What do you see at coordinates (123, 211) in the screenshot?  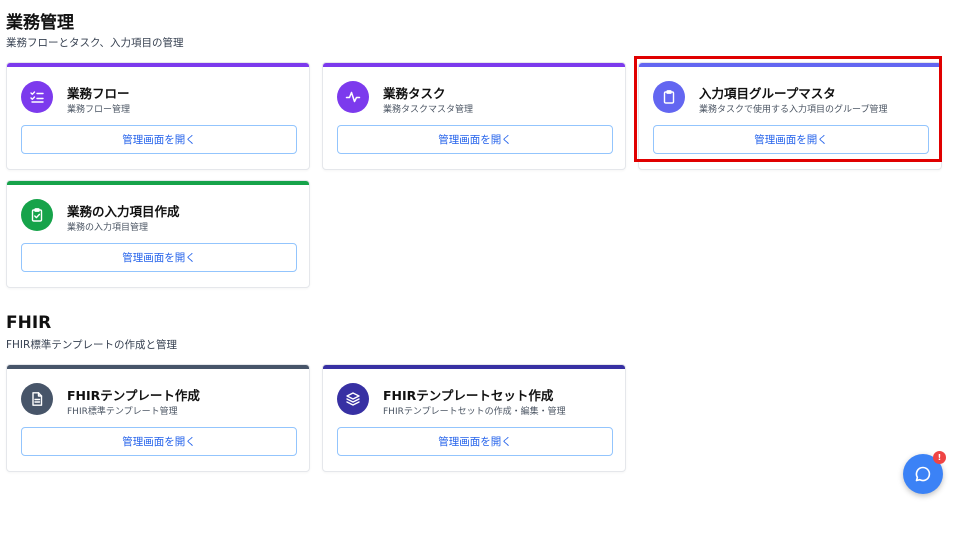 I see `card-title: 業務の入力項目作成` at bounding box center [123, 211].